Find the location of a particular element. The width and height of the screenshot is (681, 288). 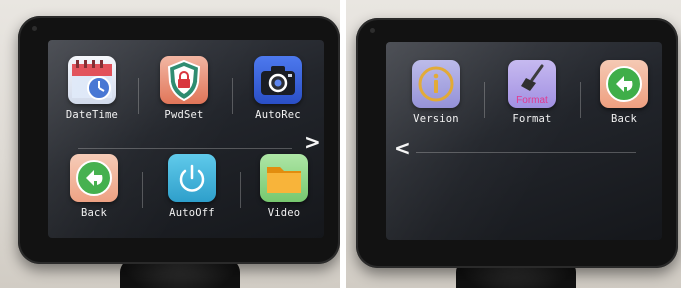

menu-item-autooff: AutoOff is located at coordinates (192, 186).